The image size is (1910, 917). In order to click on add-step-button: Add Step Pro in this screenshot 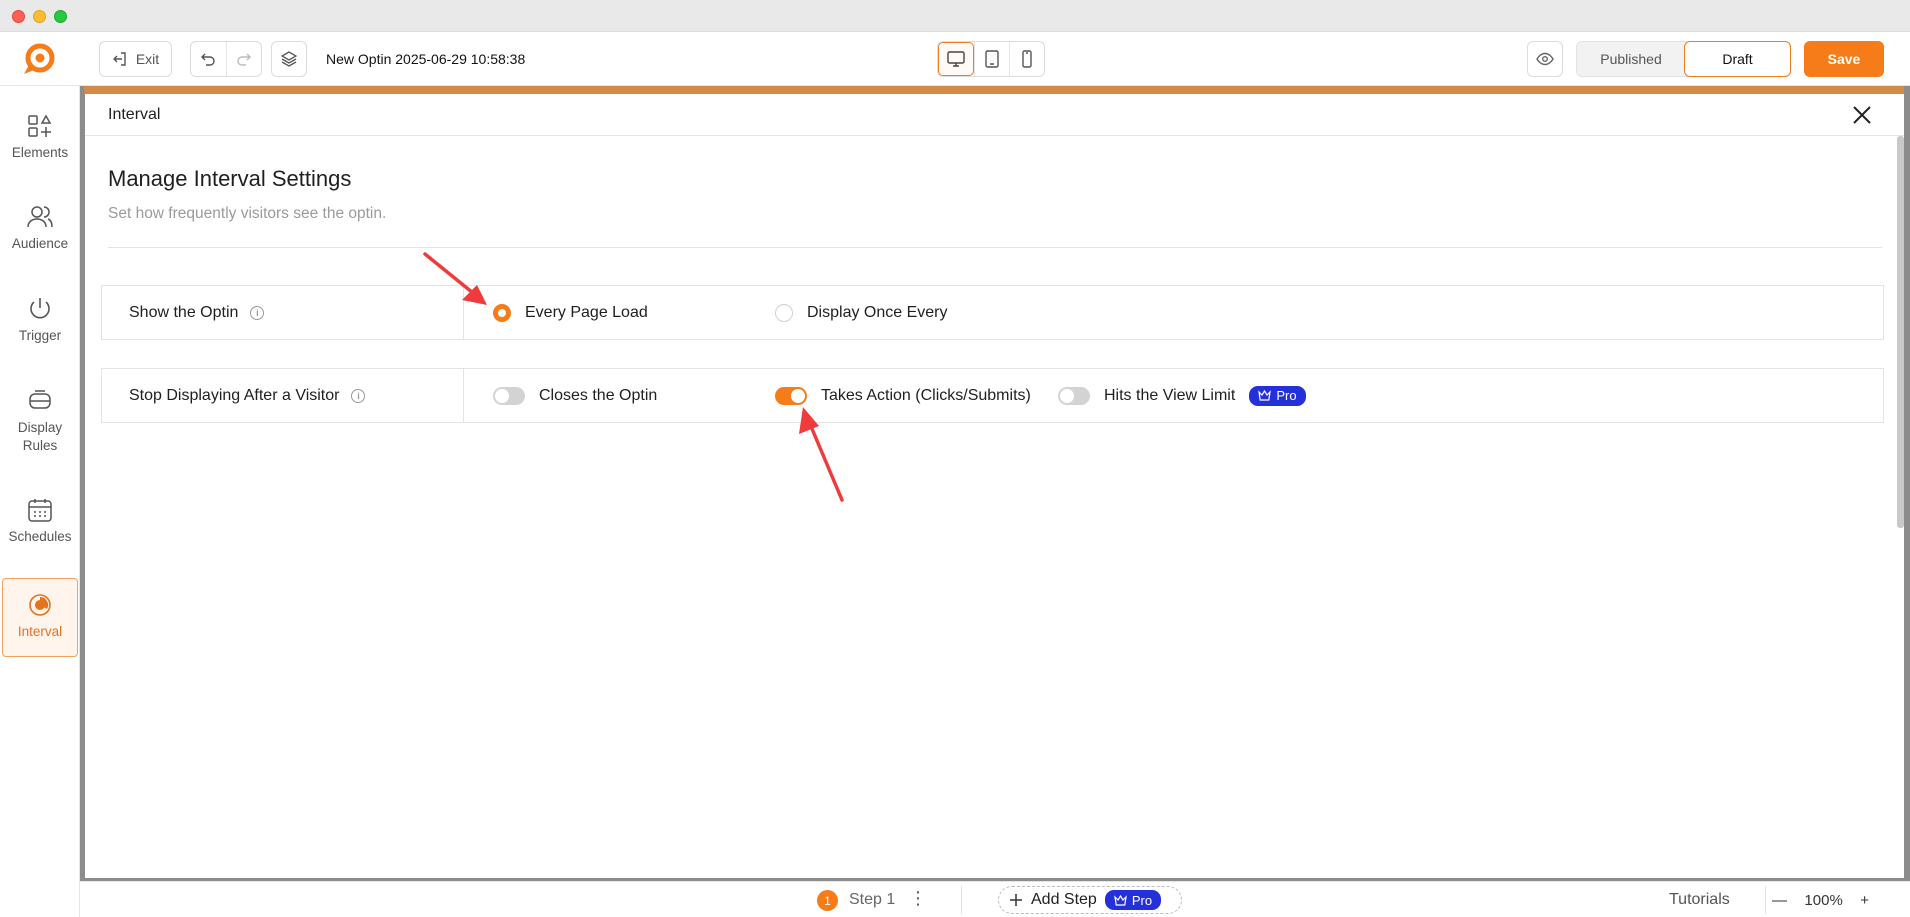, I will do `click(1090, 900)`.